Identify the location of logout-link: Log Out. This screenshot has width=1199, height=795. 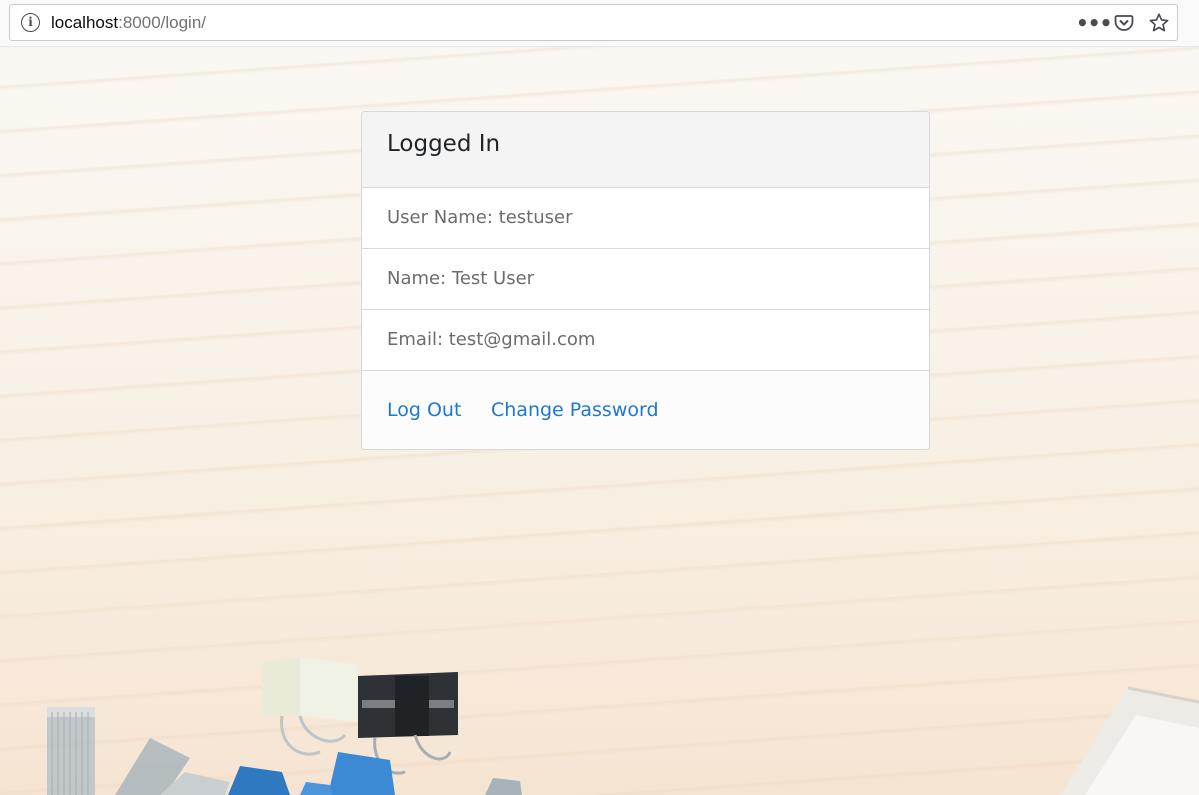
(424, 410).